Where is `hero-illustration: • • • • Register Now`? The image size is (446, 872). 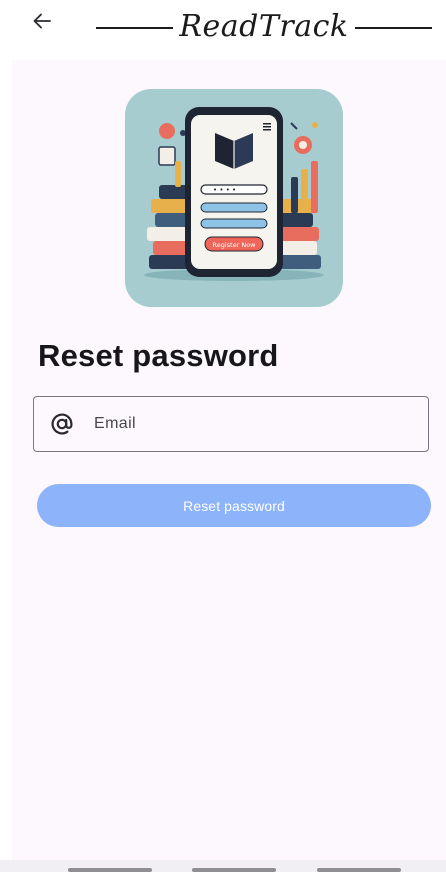 hero-illustration: • • • • Register Now is located at coordinates (234, 198).